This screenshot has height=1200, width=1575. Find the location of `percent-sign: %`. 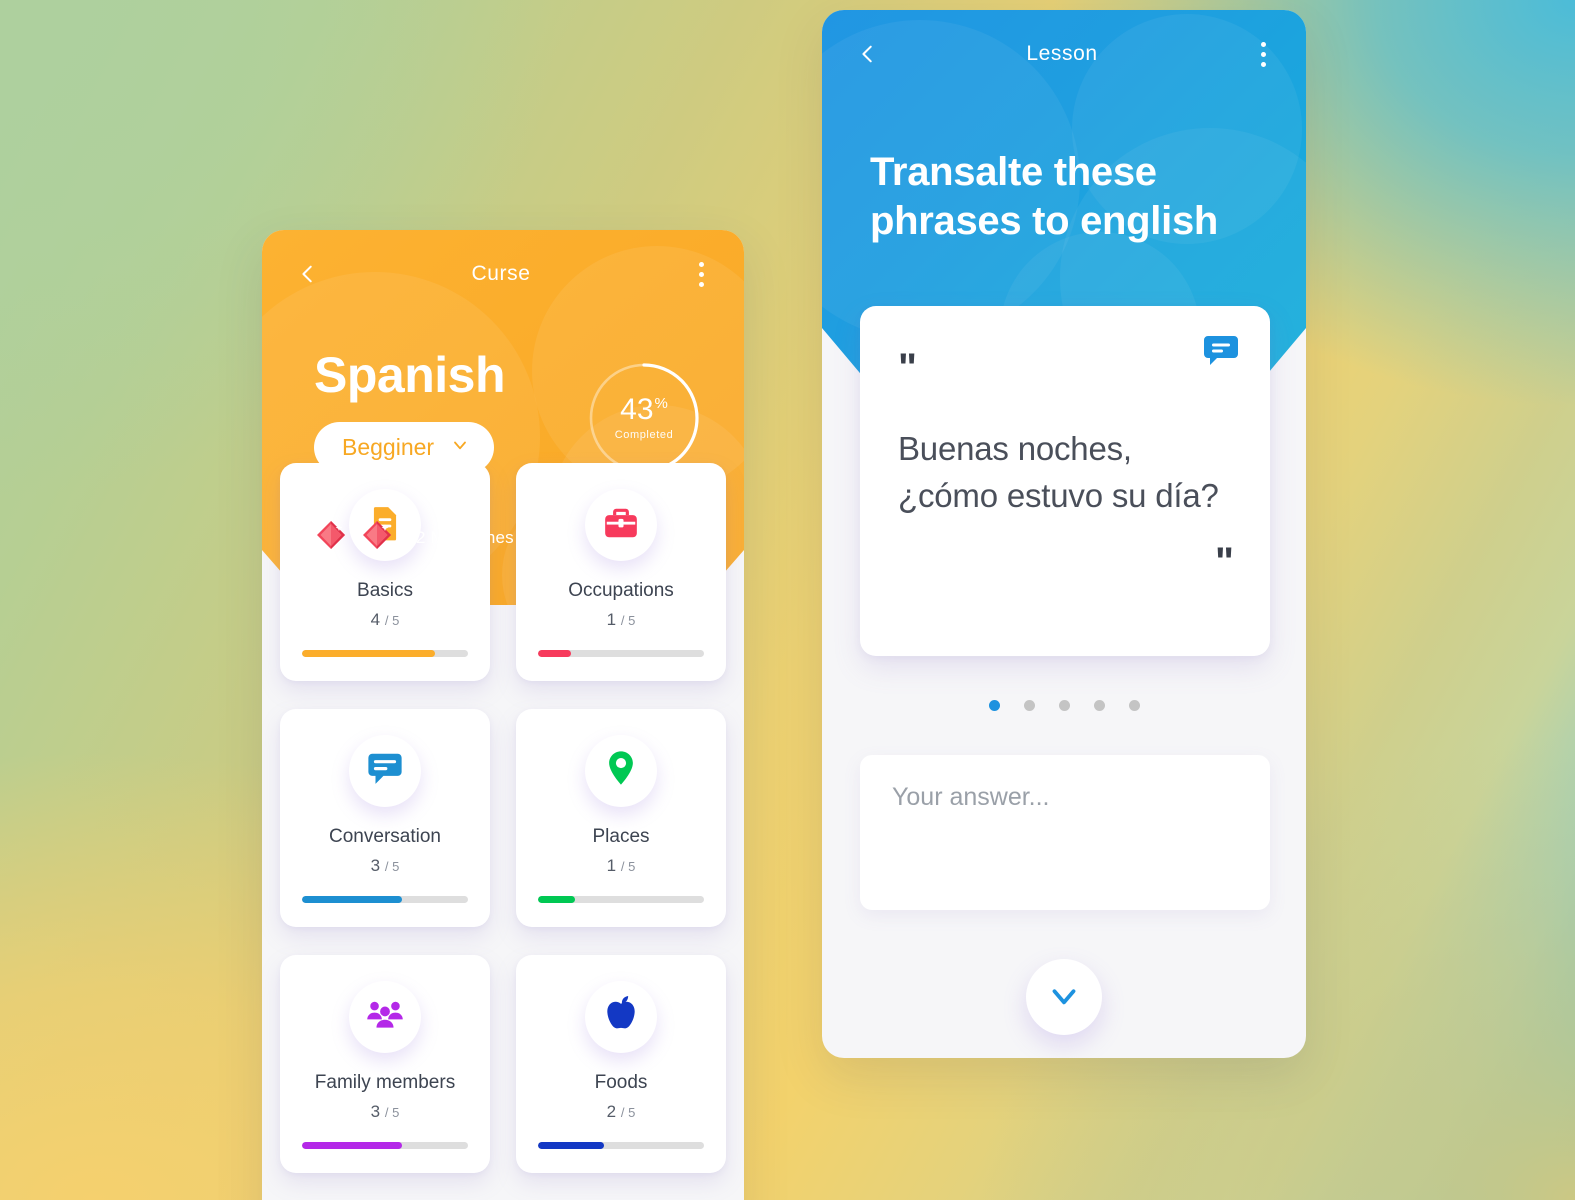

percent-sign: % is located at coordinates (661, 403).